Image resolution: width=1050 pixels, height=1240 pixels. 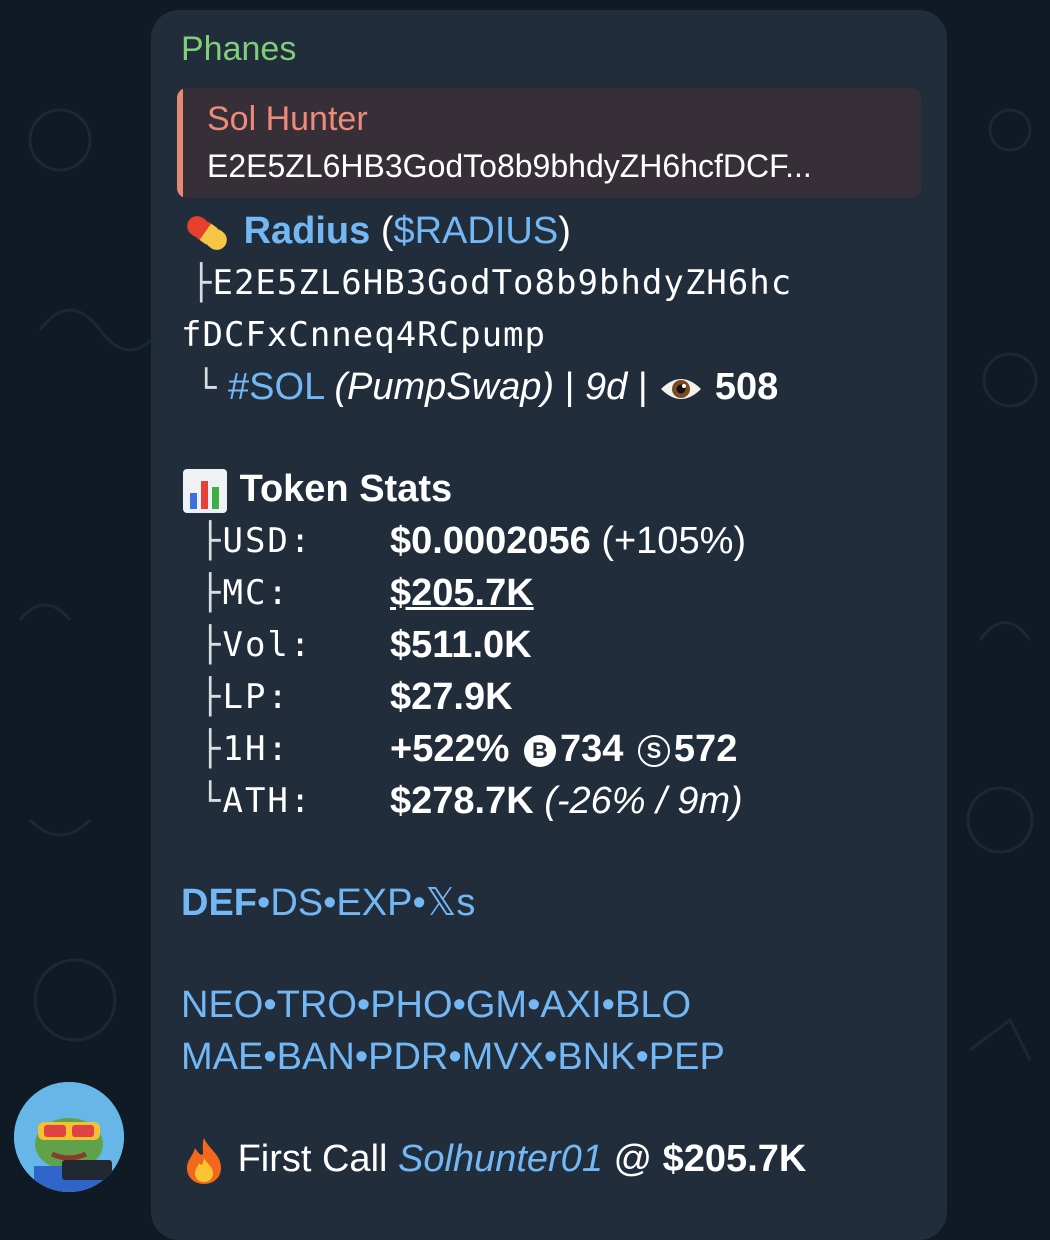 What do you see at coordinates (606, 387) in the screenshot?
I see `token-age: 9d` at bounding box center [606, 387].